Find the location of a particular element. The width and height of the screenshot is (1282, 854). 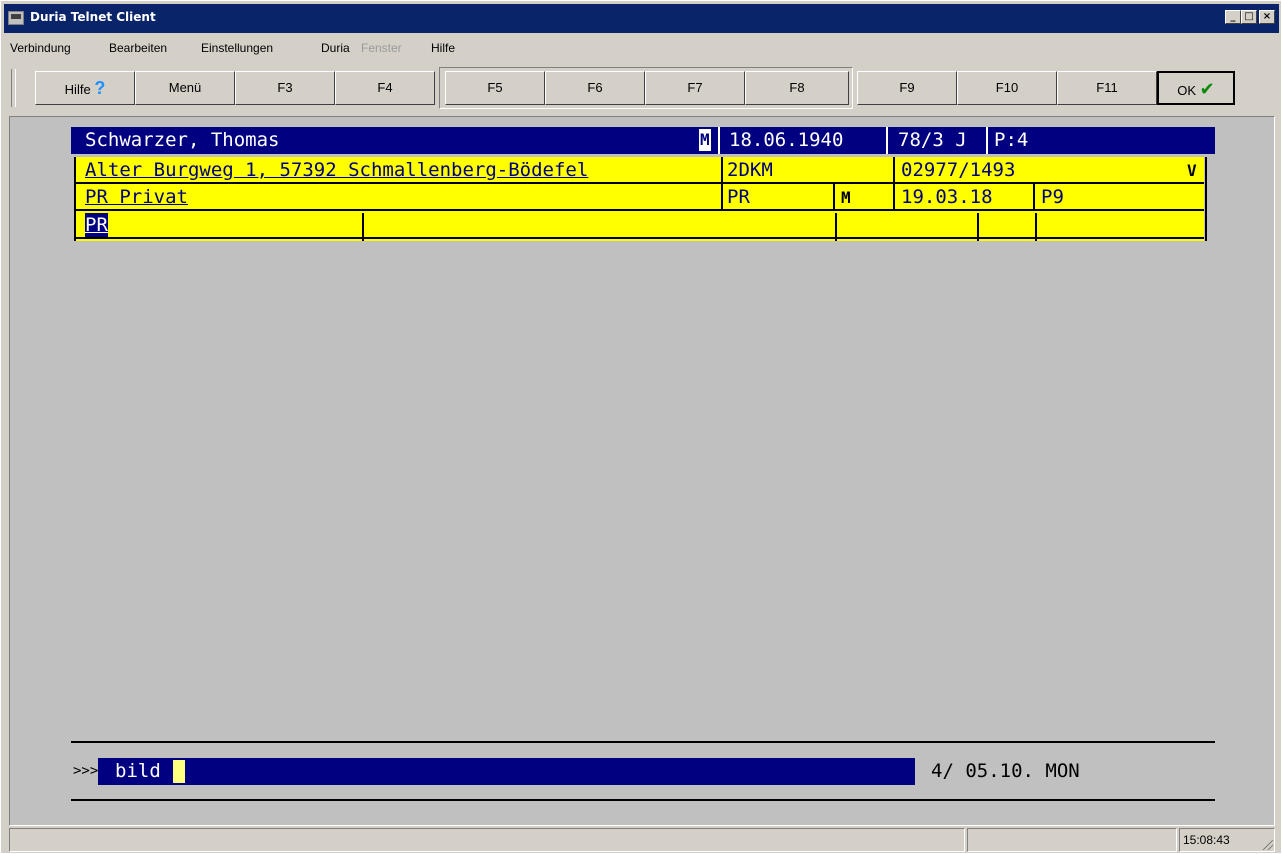

menu-hilfe: Hilfe is located at coordinates (443, 48).